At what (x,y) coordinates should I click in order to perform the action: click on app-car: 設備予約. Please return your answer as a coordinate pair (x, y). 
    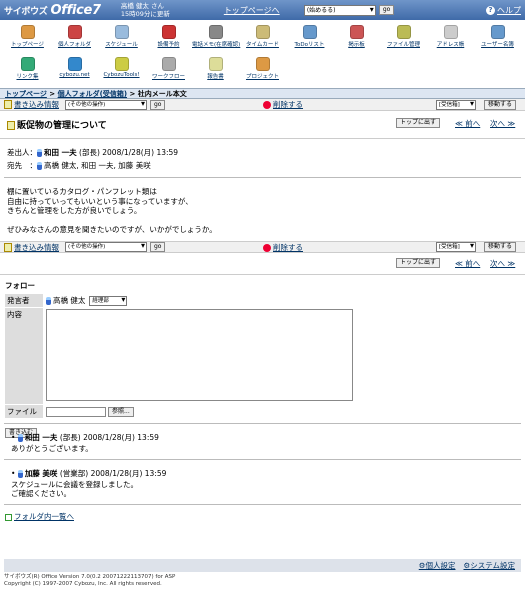
    Looking at the image, I should click on (168, 39).